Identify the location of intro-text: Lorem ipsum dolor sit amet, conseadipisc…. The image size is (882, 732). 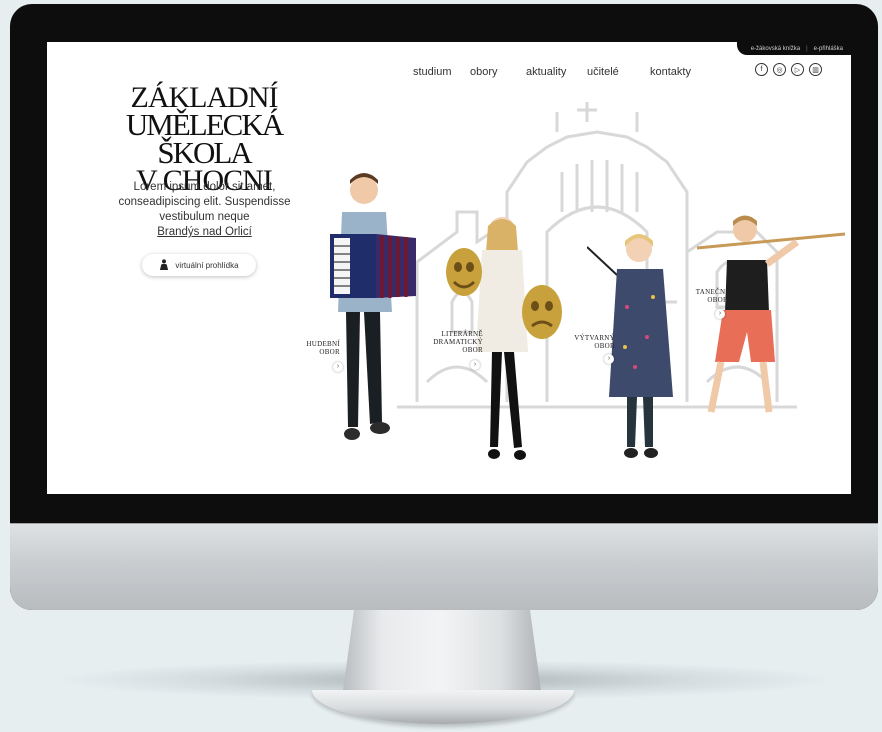
(204, 210).